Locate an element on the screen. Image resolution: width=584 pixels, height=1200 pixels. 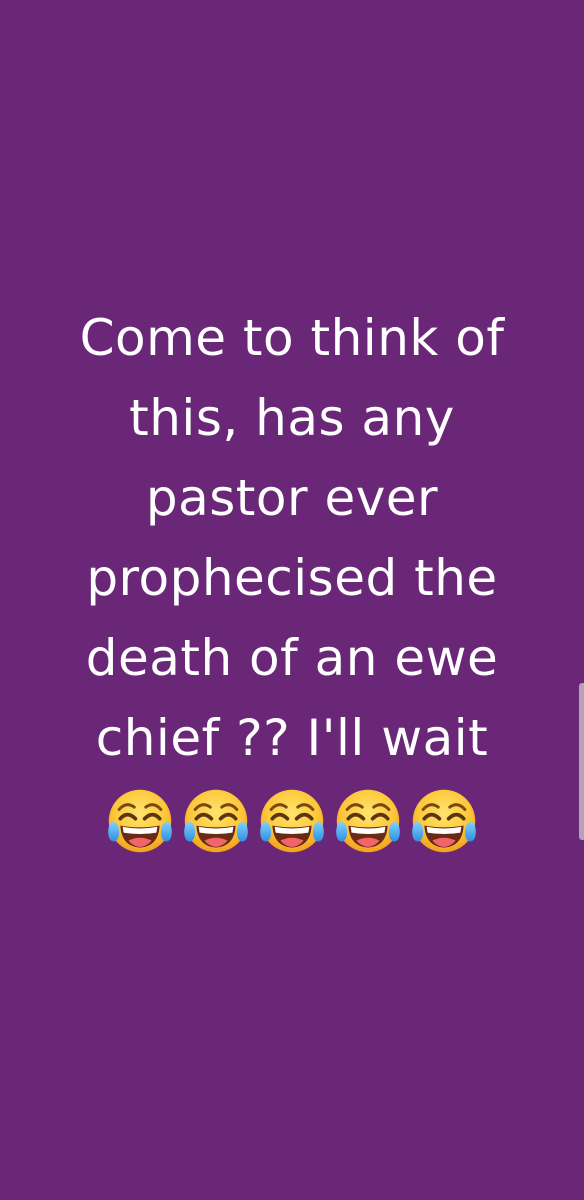
post-text-line: Come to think of is located at coordinates (292, 338).